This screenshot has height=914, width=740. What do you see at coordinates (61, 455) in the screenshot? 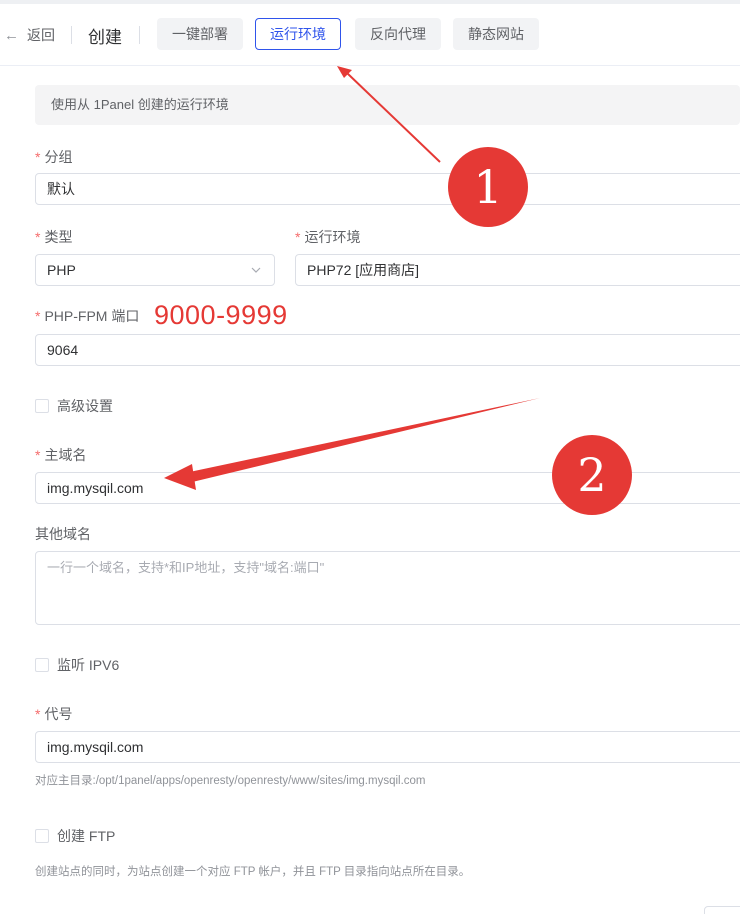
I see `primary-domain-label: * 主域名` at bounding box center [61, 455].